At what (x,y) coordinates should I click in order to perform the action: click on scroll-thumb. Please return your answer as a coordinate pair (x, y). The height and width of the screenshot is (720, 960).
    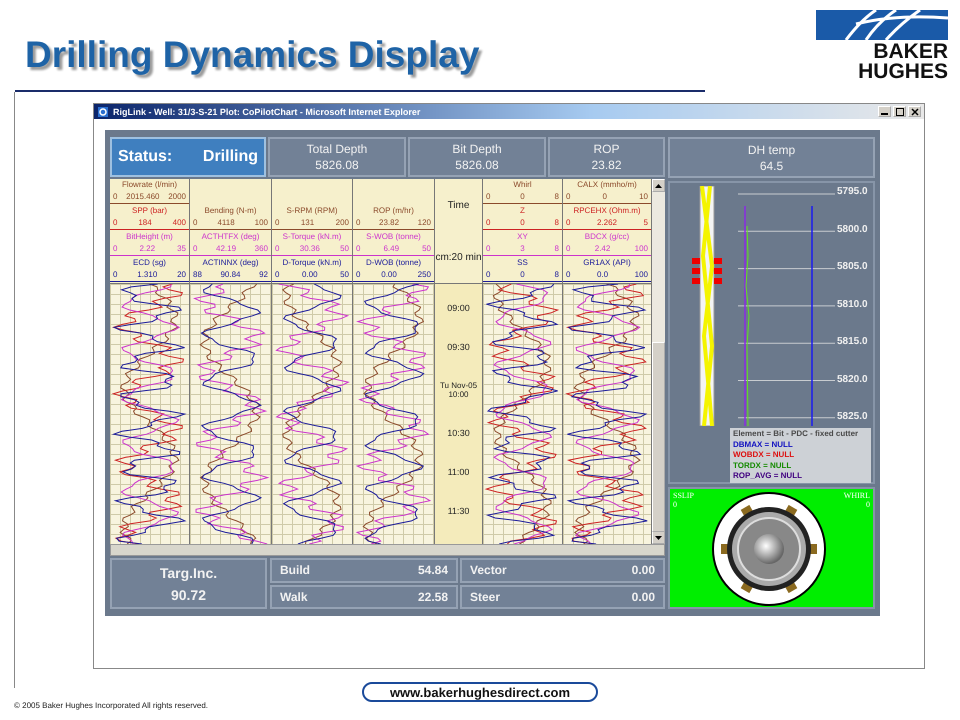
    Looking at the image, I should click on (658, 437).